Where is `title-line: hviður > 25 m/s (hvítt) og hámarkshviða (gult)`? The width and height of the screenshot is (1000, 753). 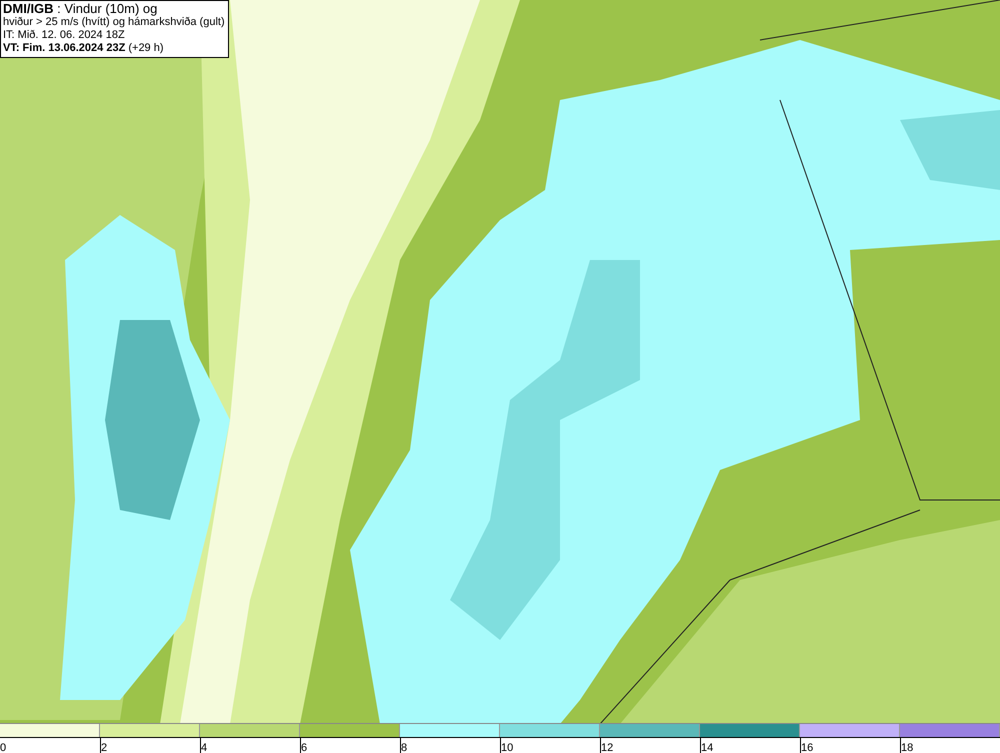
title-line: hviður > 25 m/s (hvítt) og hámarkshviða (gult) is located at coordinates (114, 22).